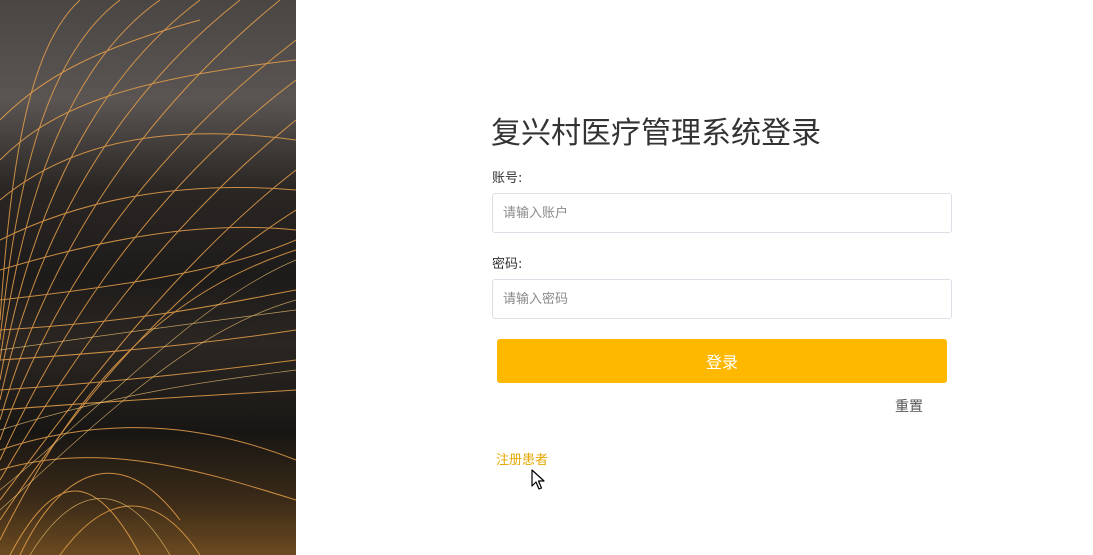 This screenshot has height=555, width=1093. What do you see at coordinates (656, 133) in the screenshot?
I see `page-title: 复兴村医疗管理系统登录` at bounding box center [656, 133].